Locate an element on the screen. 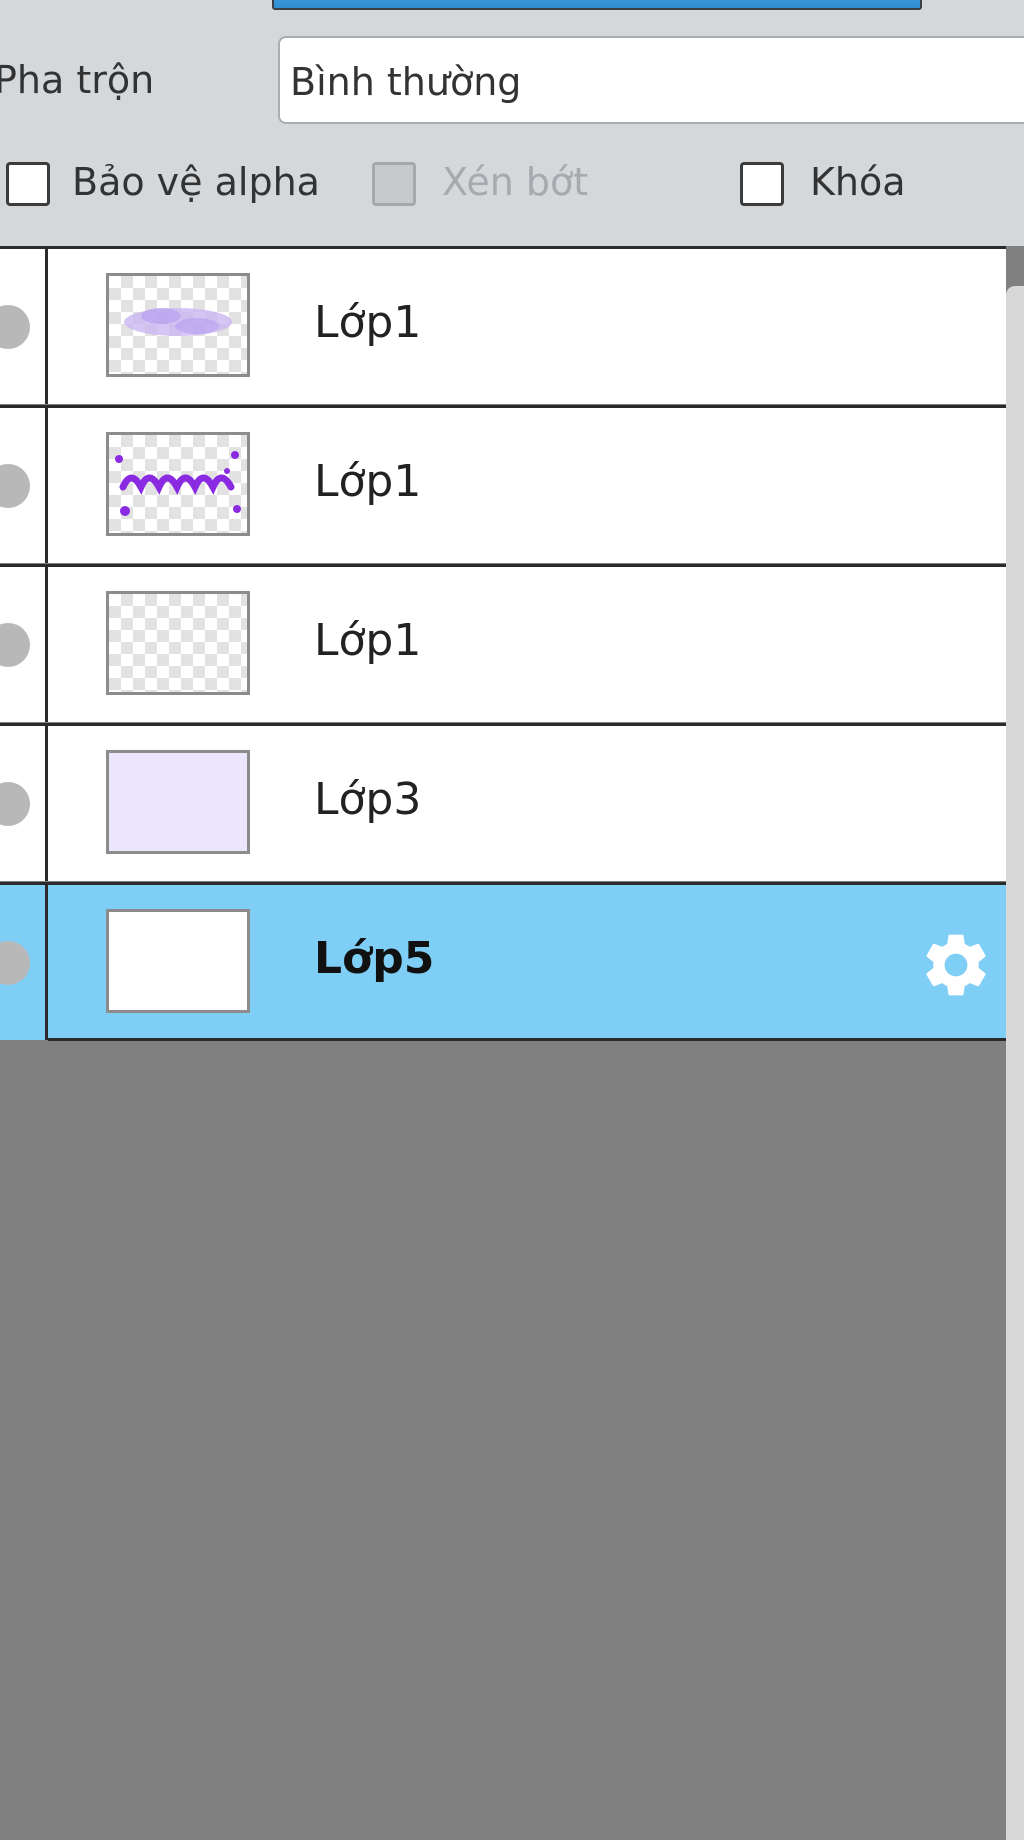 The image size is (1024, 1840). gear-icon is located at coordinates (956, 965).